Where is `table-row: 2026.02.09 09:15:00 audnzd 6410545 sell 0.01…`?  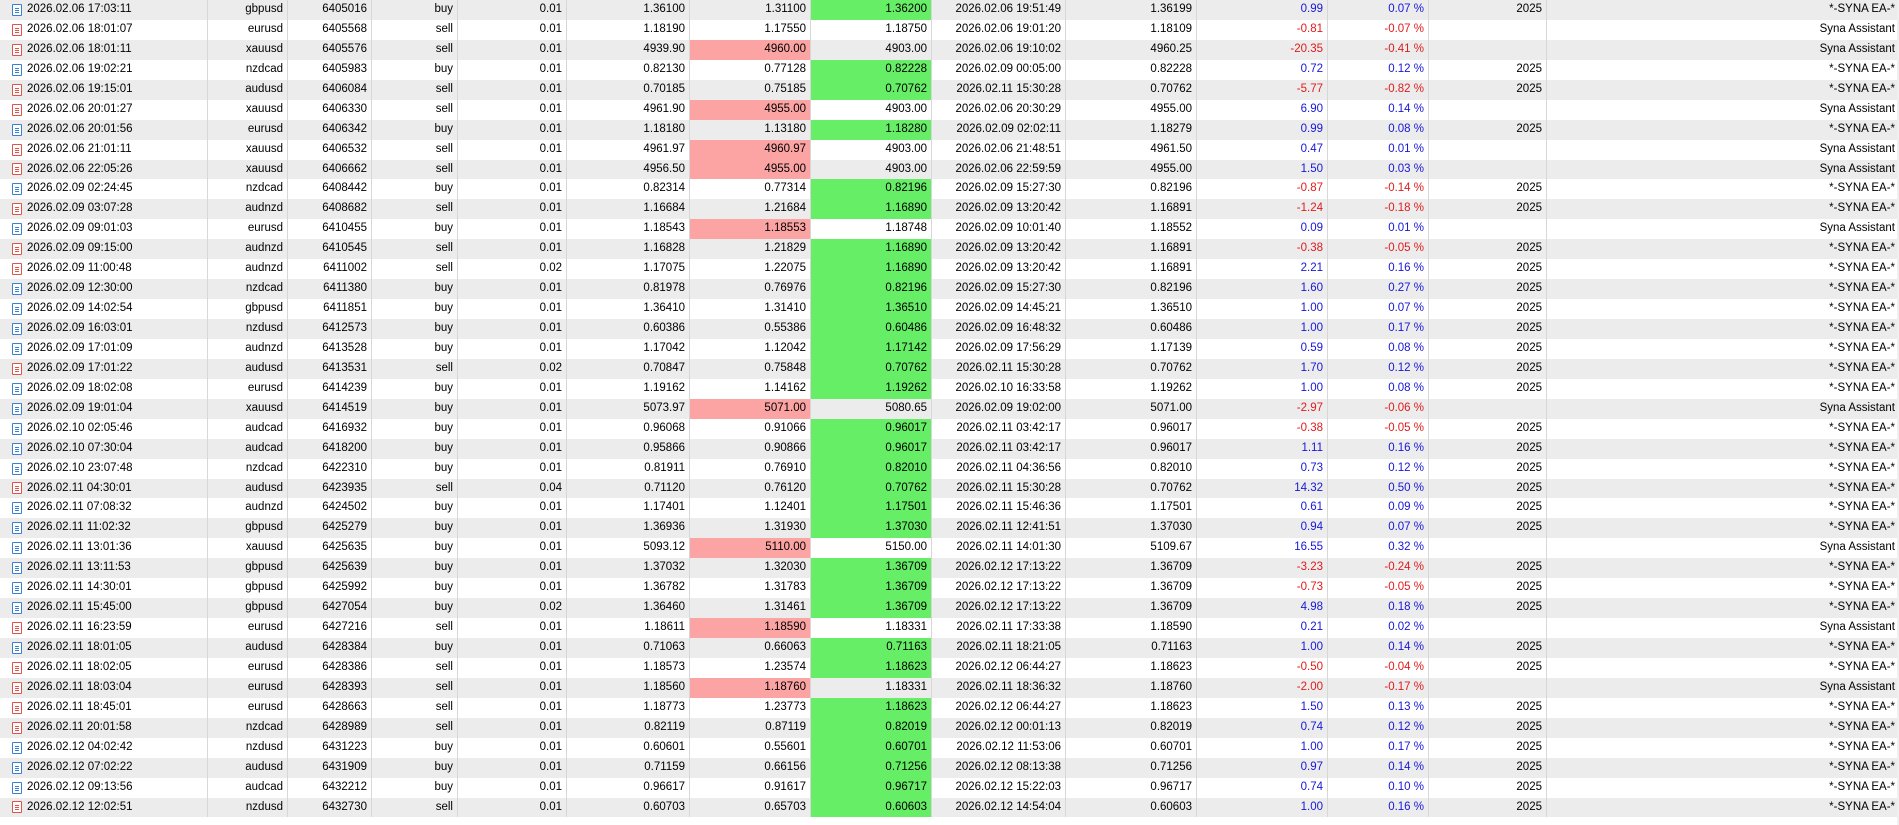
table-row: 2026.02.09 09:15:00 audnzd 6410545 sell 0.01… is located at coordinates (949, 249).